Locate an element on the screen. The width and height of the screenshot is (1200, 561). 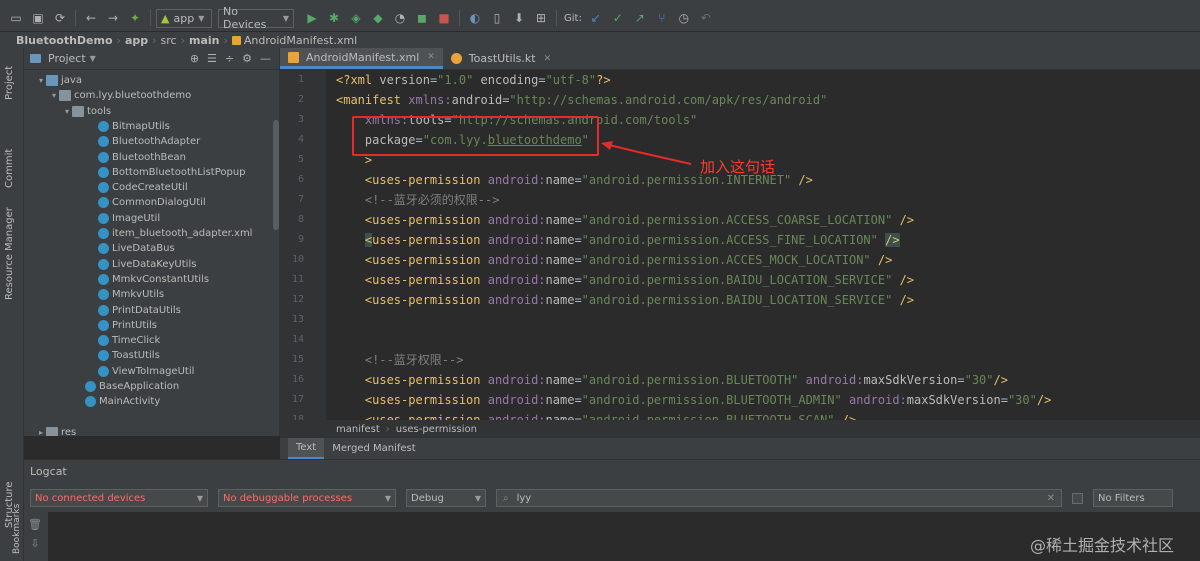
tree-item: MainActivity is located at coordinates (151, 401).